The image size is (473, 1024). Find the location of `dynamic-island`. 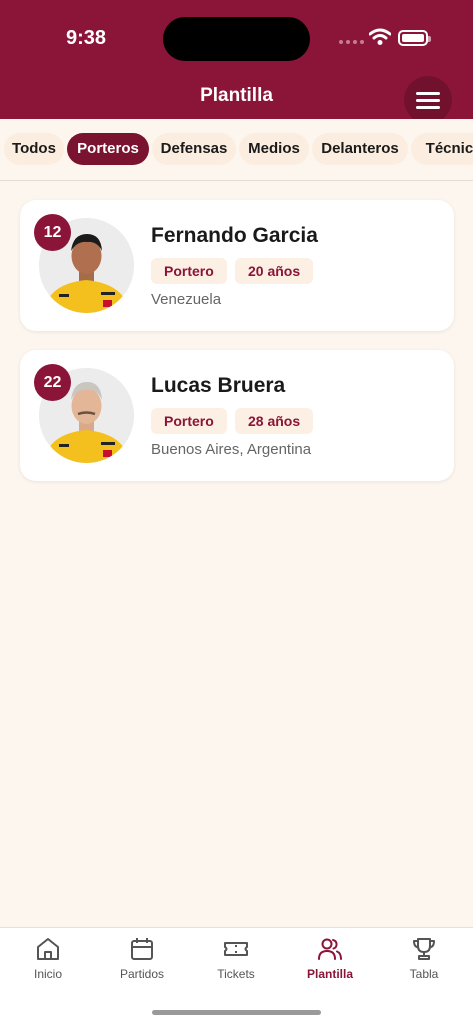

dynamic-island is located at coordinates (236, 39).